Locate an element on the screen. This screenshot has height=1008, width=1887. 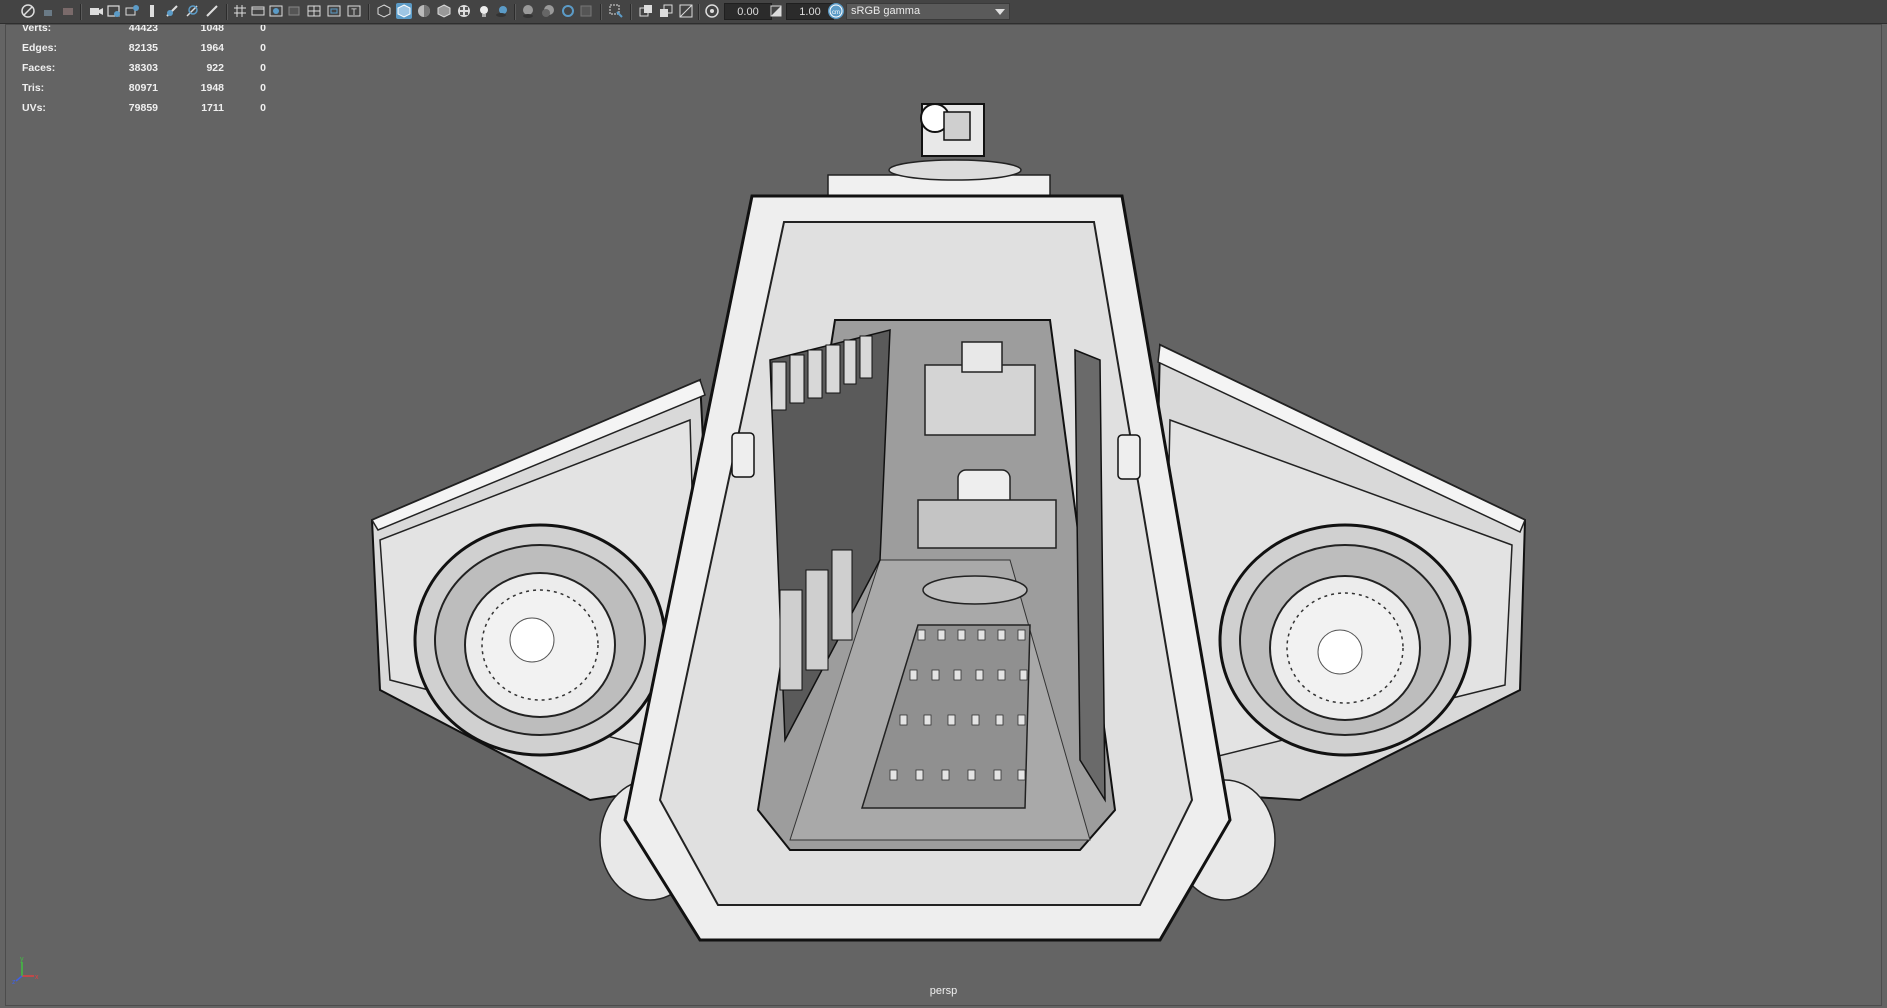
shadows-icon is located at coordinates (502, 11).